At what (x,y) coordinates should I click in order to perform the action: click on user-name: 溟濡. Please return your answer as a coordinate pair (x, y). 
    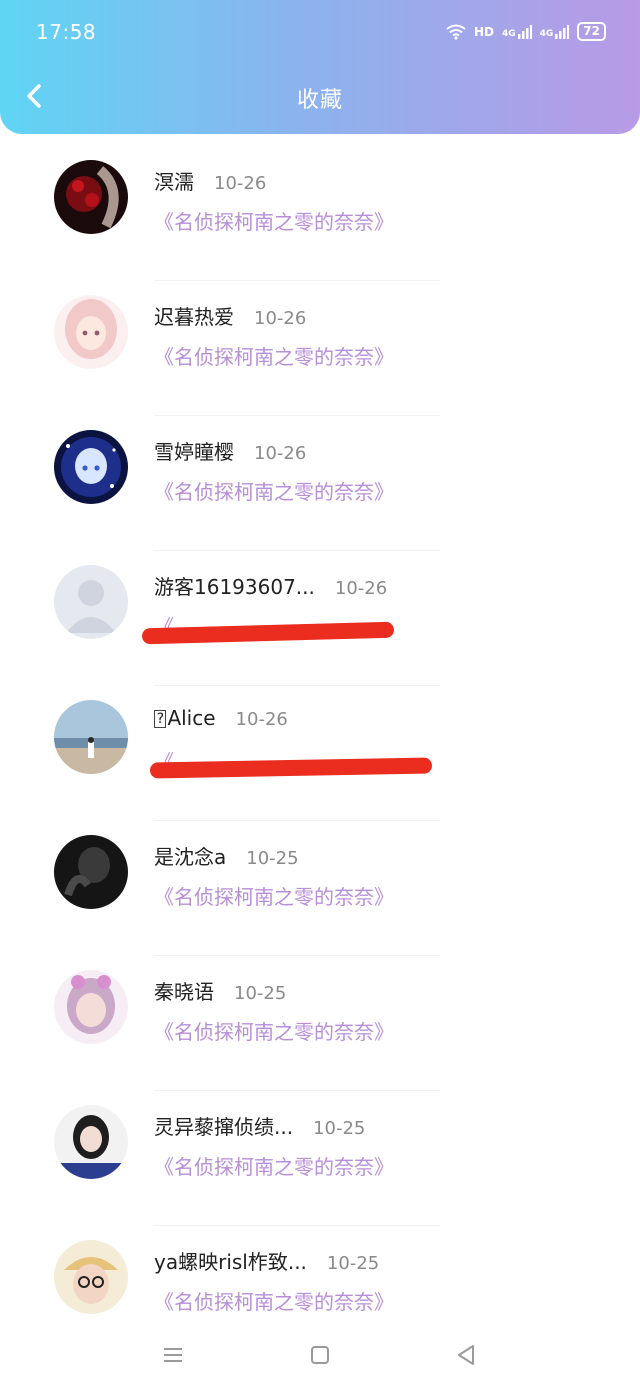
    Looking at the image, I should click on (174, 182).